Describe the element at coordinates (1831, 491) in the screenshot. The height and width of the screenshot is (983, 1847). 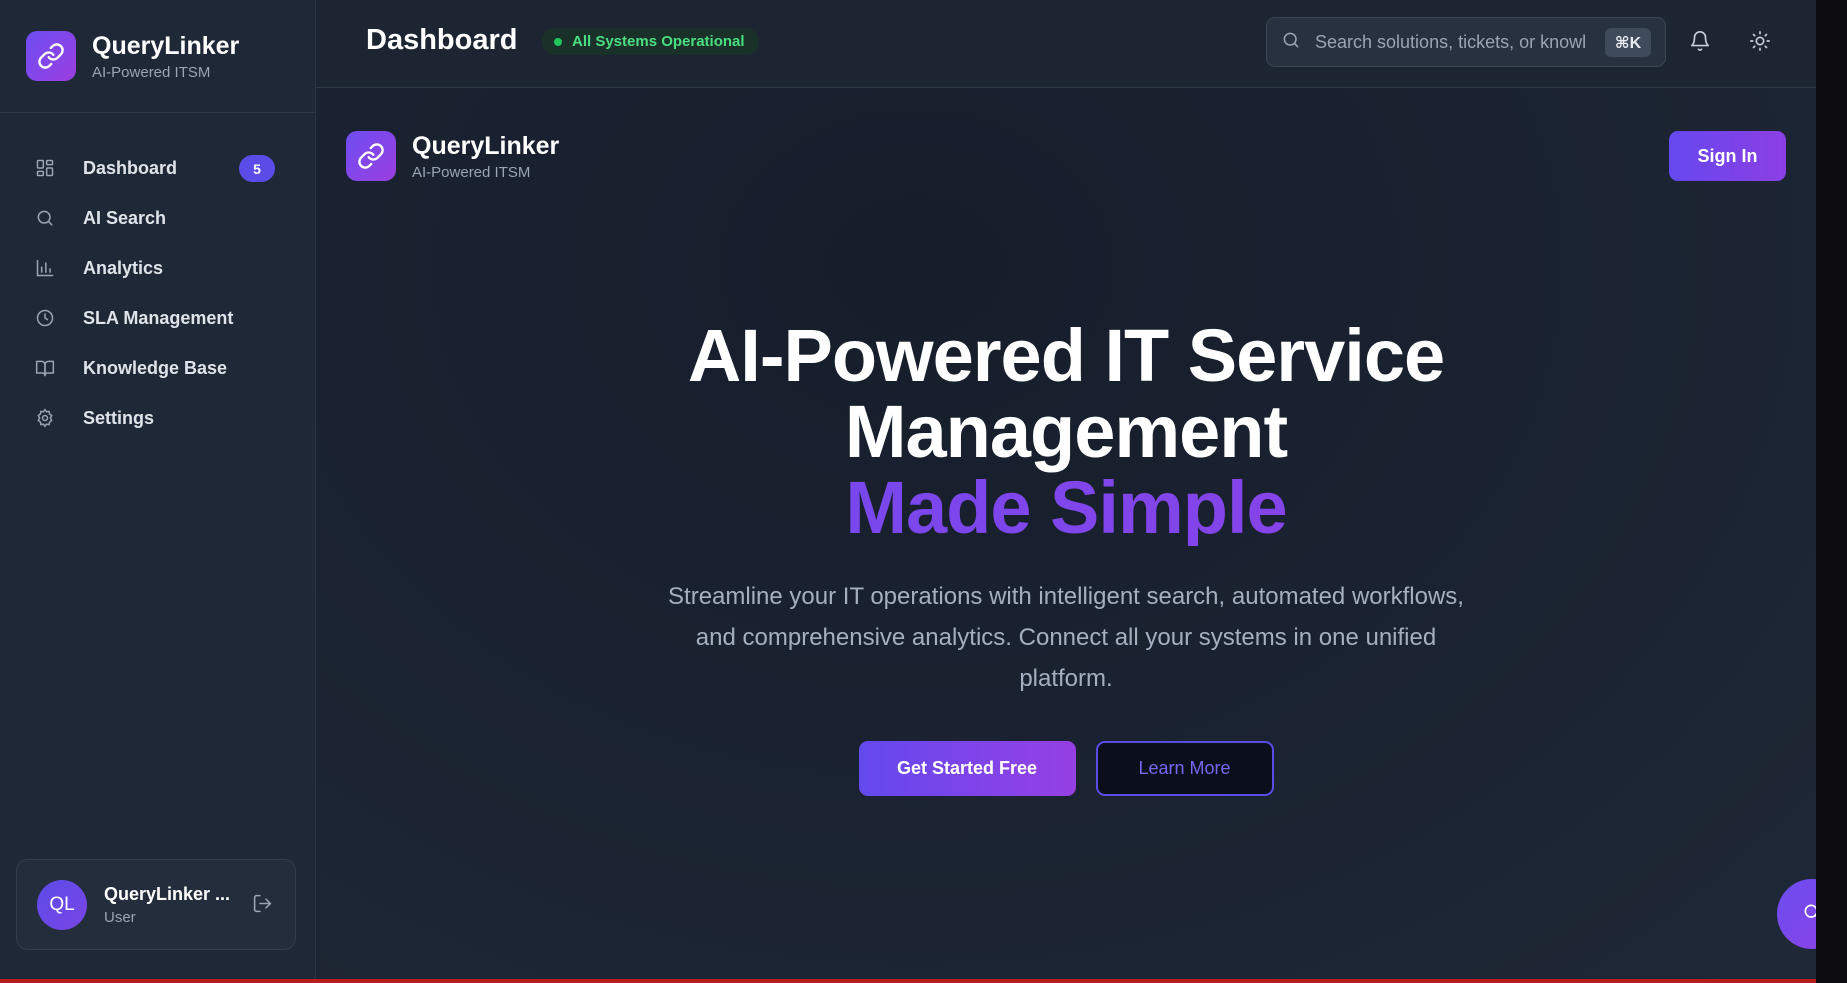
I see `window-edge` at that location.